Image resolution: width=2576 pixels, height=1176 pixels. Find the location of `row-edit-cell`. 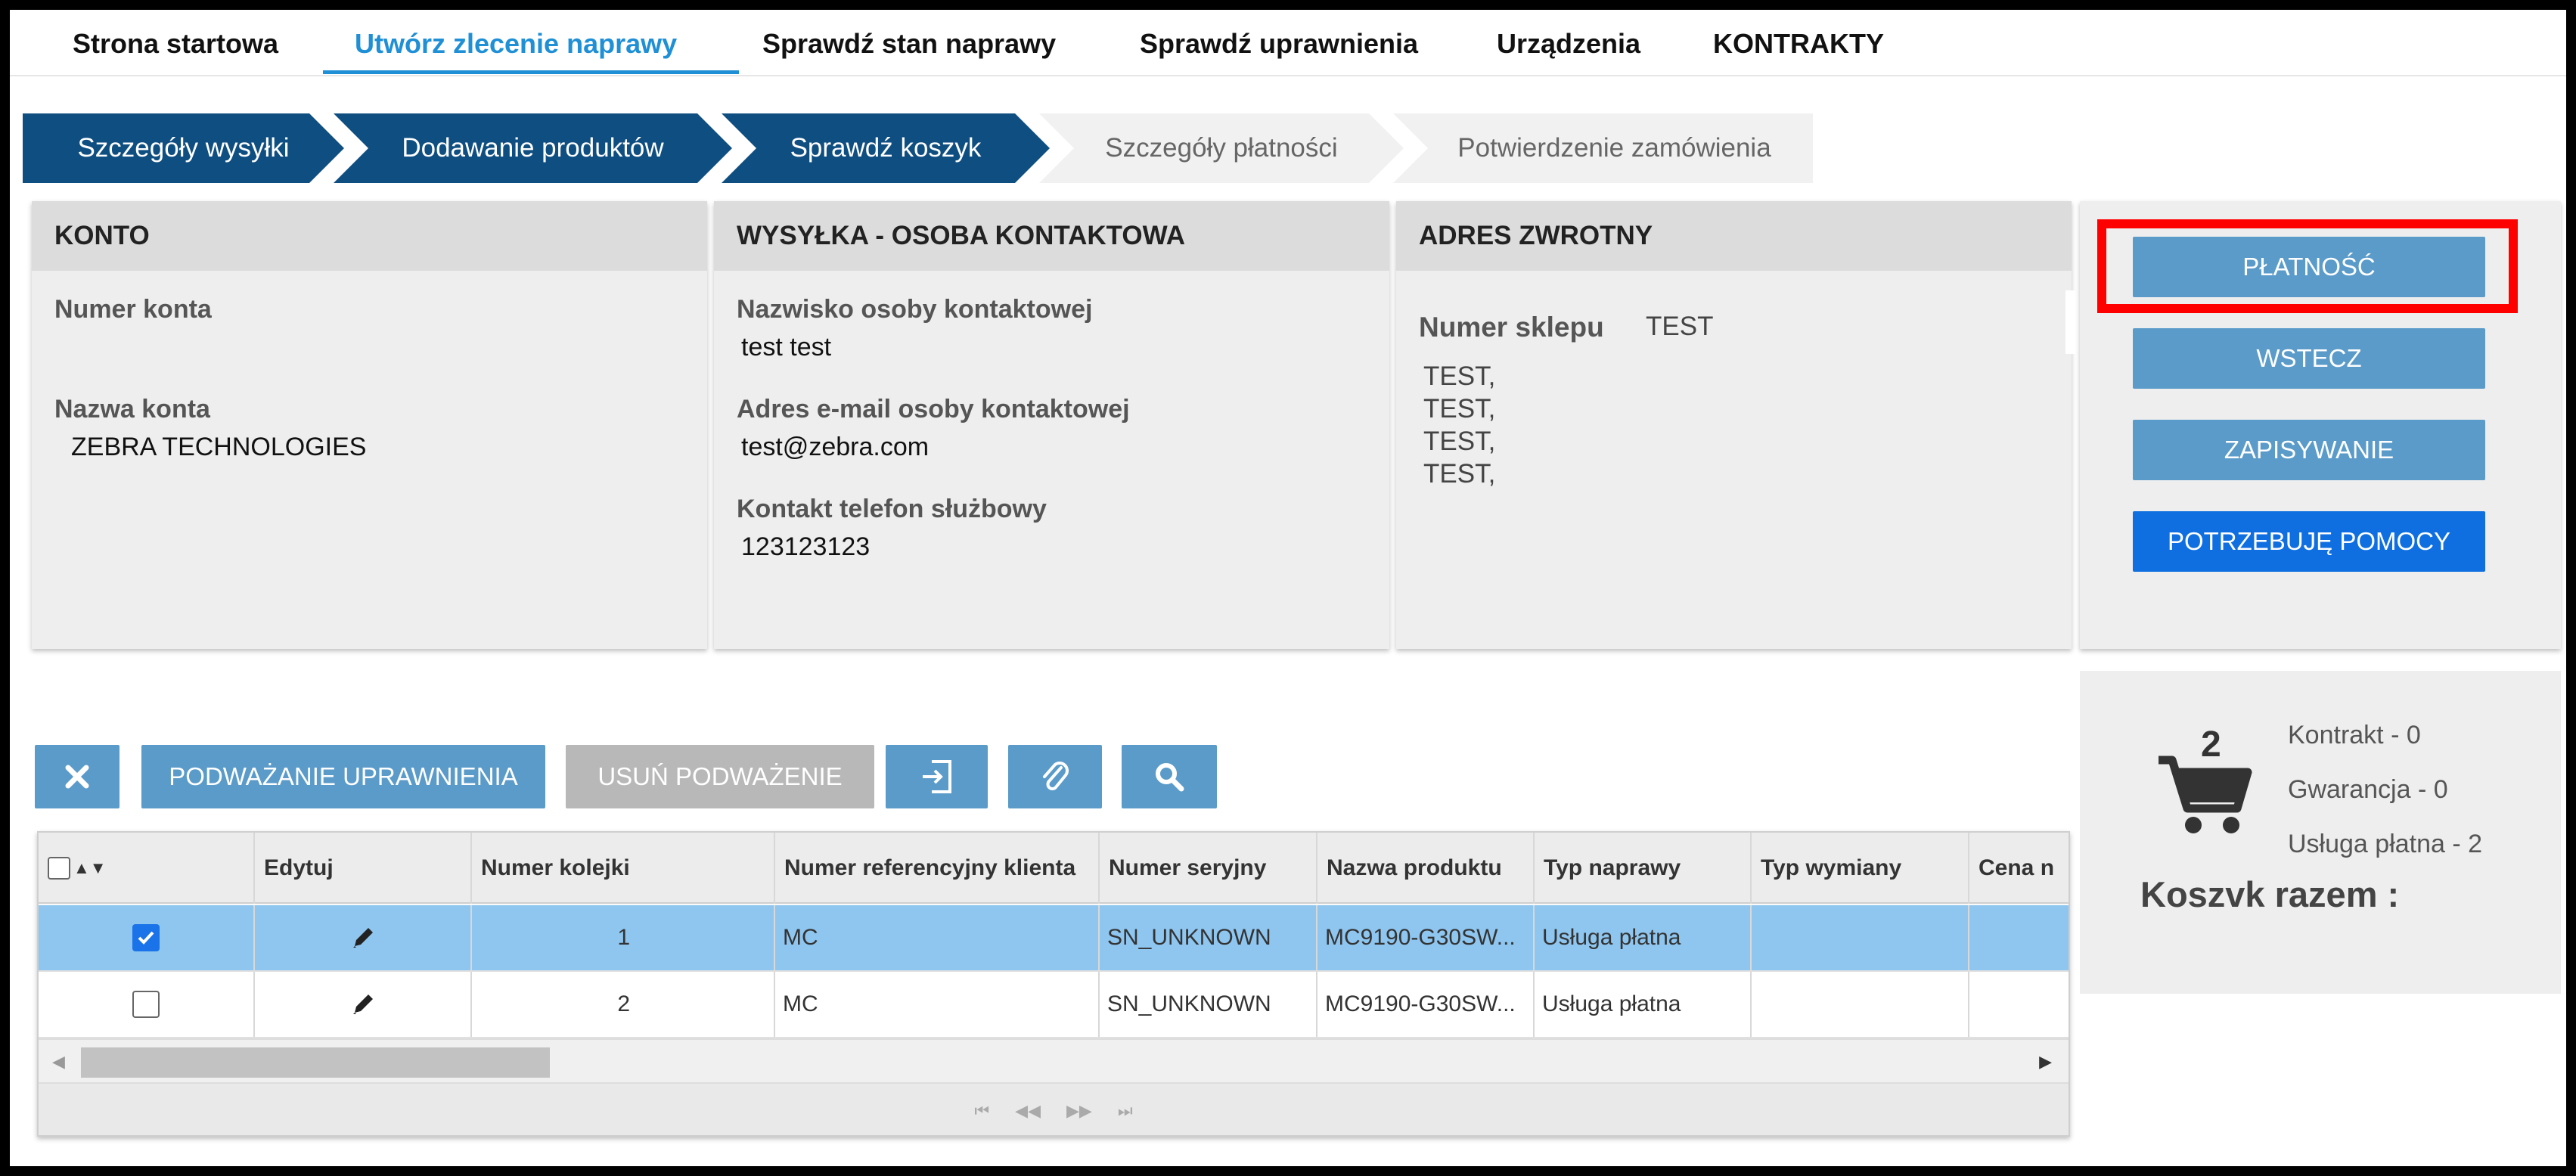

row-edit-cell is located at coordinates (363, 1004).